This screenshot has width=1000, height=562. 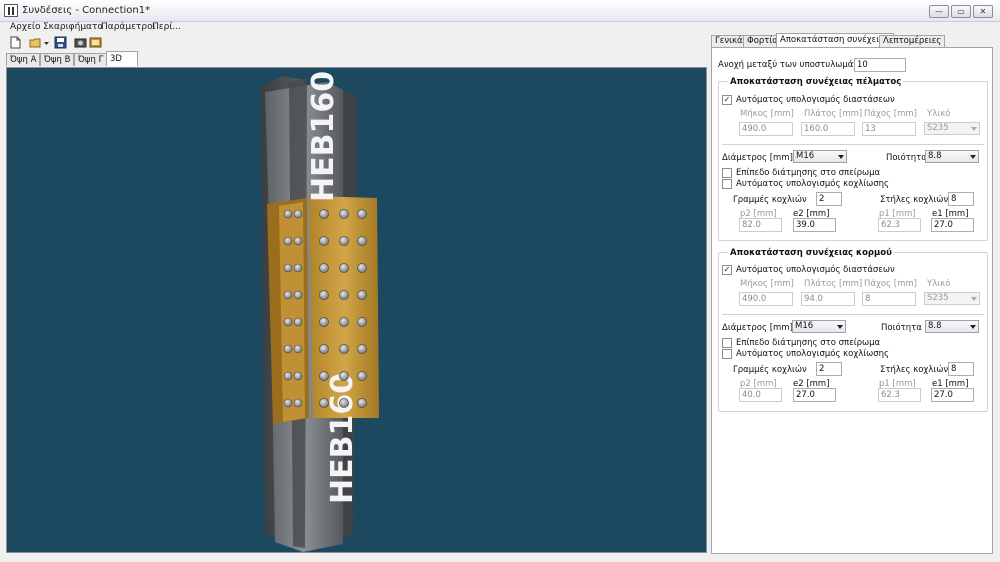 What do you see at coordinates (961, 199) in the screenshot?
I see `flange-cols-input: 8` at bounding box center [961, 199].